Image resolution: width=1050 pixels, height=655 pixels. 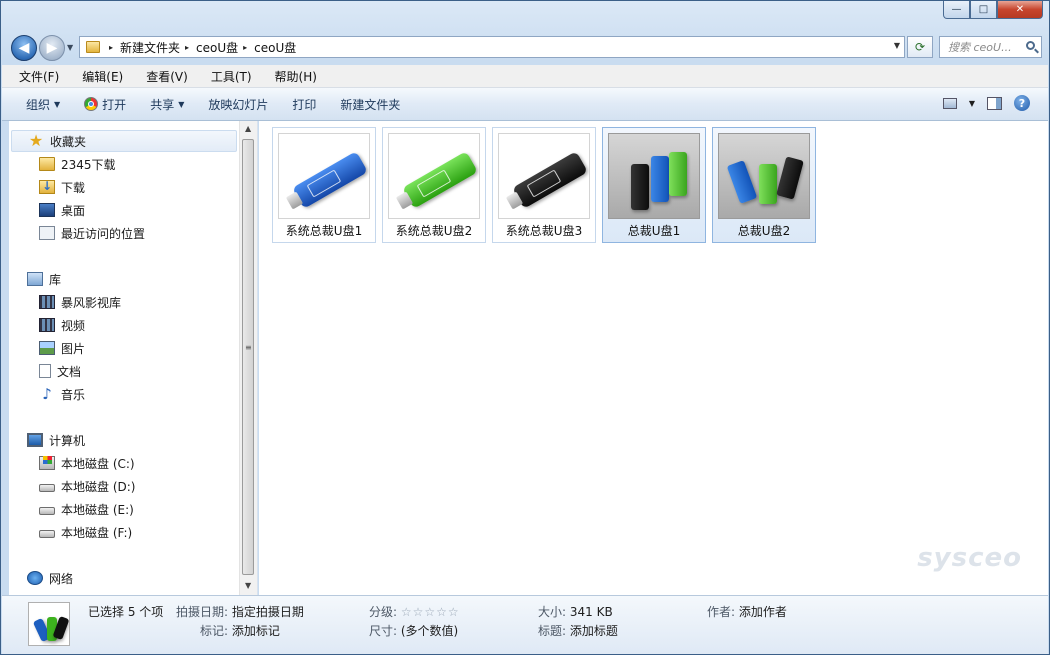 I want to click on menu-edit: 编辑(E), so click(x=97, y=76).